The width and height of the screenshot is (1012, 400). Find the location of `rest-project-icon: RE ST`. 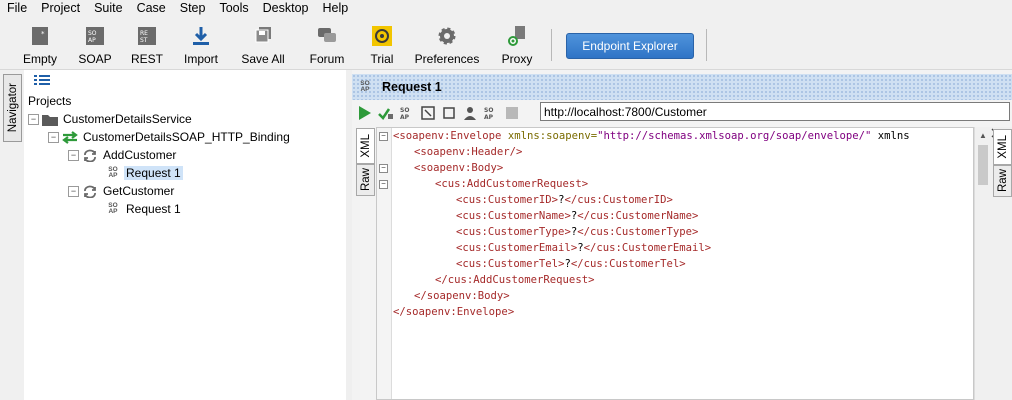

rest-project-icon: RE ST is located at coordinates (147, 36).